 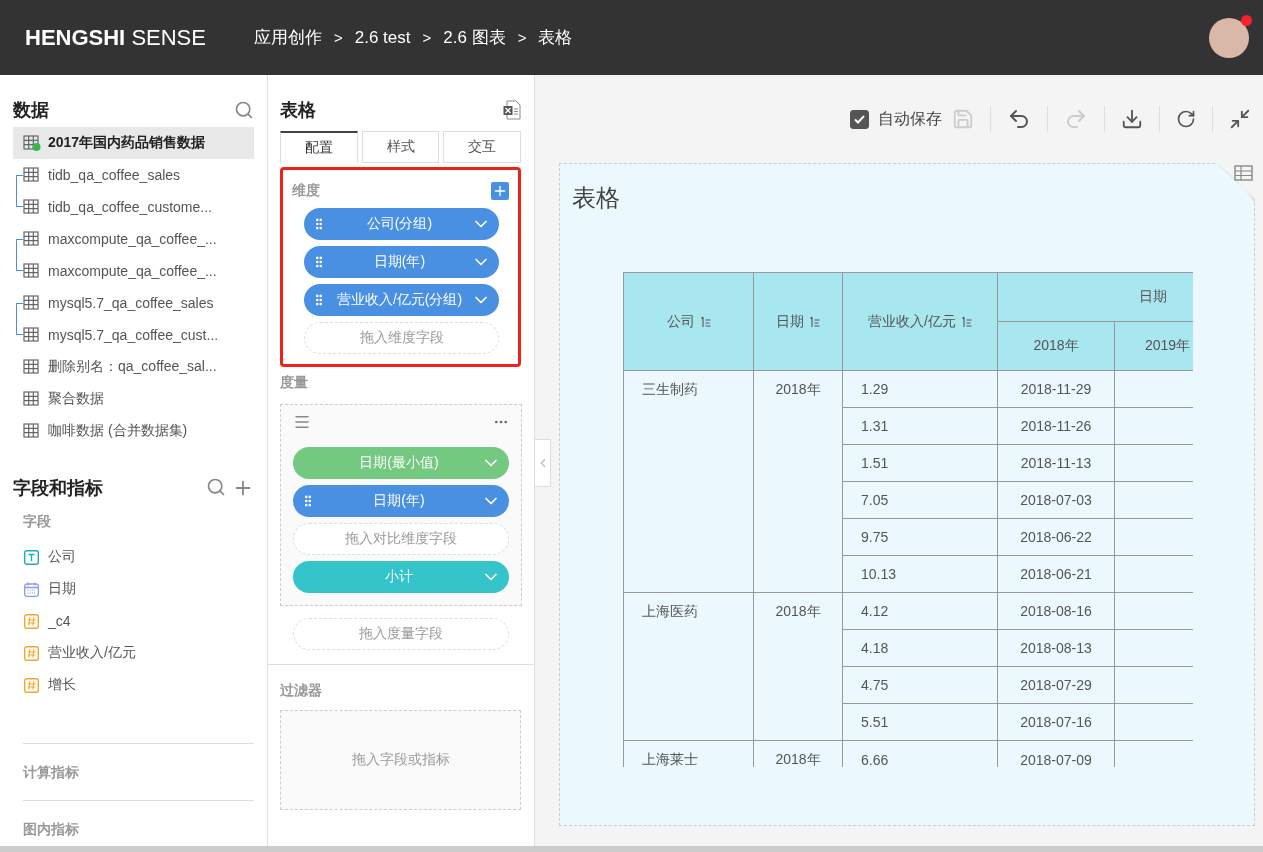 I want to click on dataset-item: 2017年国内药品销售数据, so click(x=133, y=143).